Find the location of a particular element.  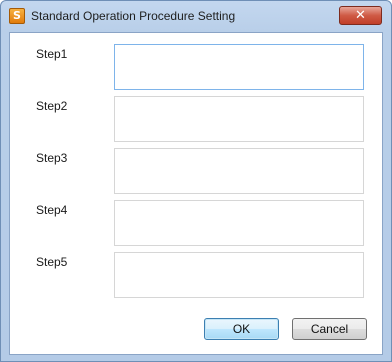

step2-label: Step2 is located at coordinates (52, 106).